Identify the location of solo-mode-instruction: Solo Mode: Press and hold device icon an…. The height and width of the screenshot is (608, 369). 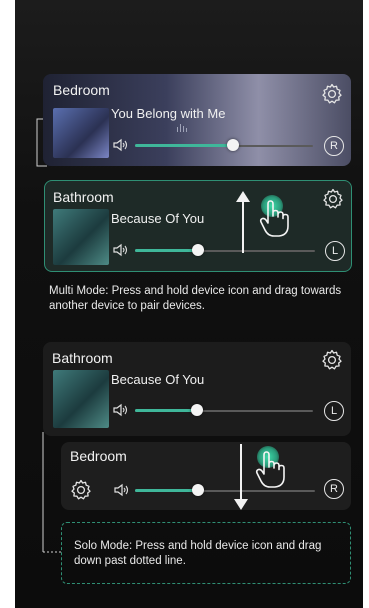
(198, 553).